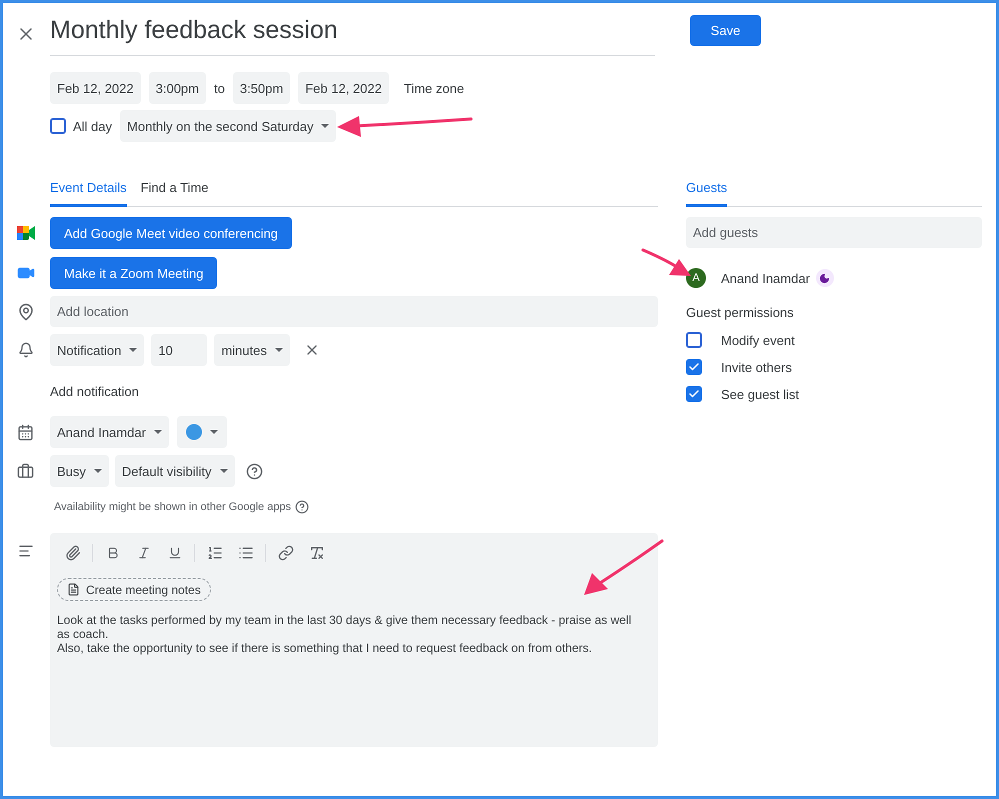  What do you see at coordinates (92, 126) in the screenshot?
I see `all-day-label: All day` at bounding box center [92, 126].